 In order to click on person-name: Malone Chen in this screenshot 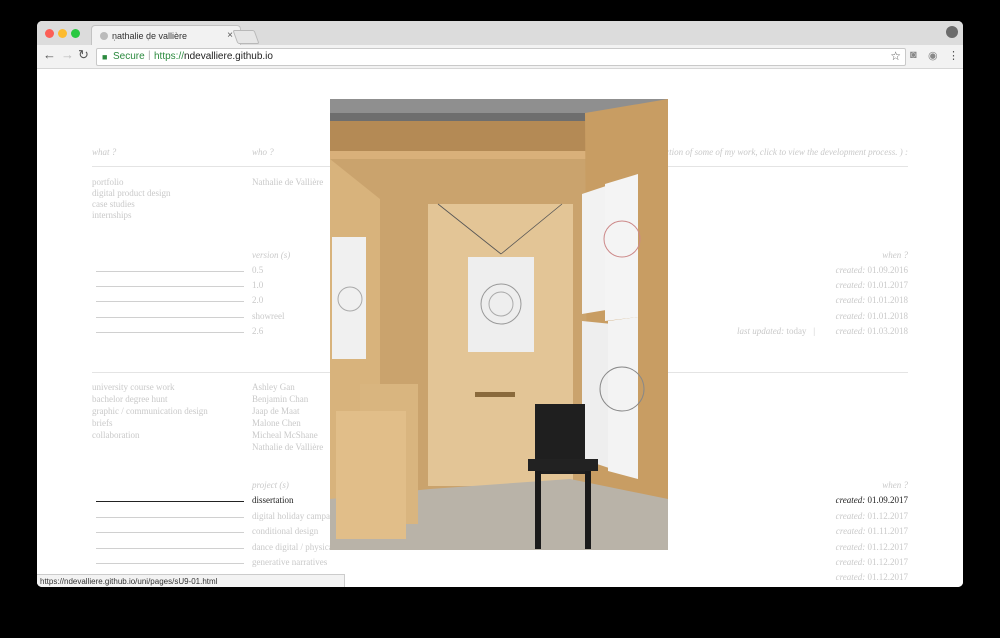, I will do `click(276, 423)`.